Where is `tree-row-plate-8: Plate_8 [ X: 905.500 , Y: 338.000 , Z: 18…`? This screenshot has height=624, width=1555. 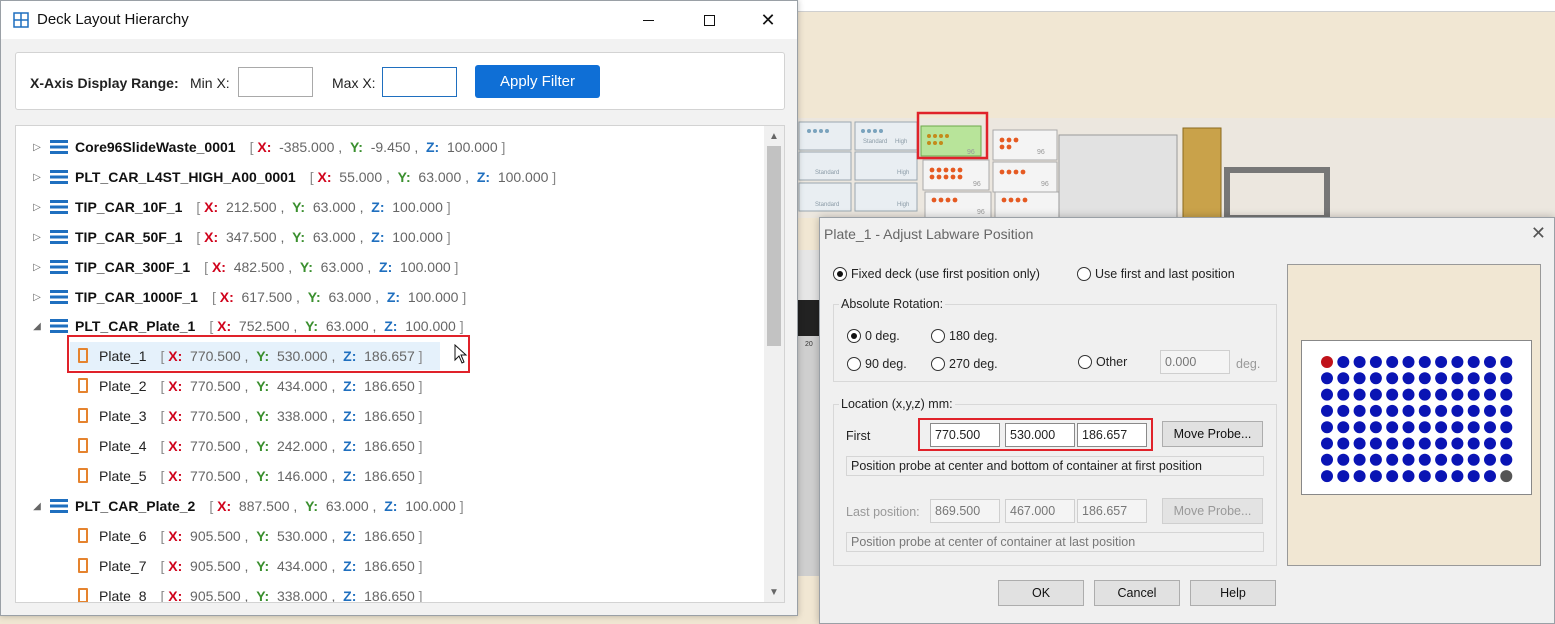 tree-row-plate-8: Plate_8 [ X: 905.500 , Y: 338.000 , Z: 18… is located at coordinates (388, 592).